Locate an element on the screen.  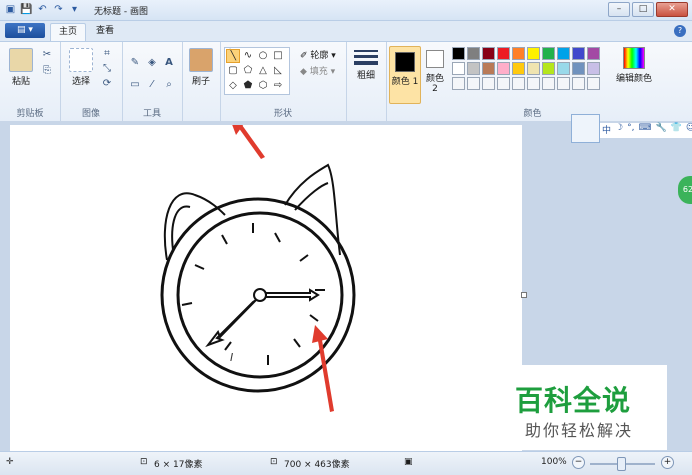
fill-dropdown: ◆ 填充 ▾ is located at coordinates (317, 70).